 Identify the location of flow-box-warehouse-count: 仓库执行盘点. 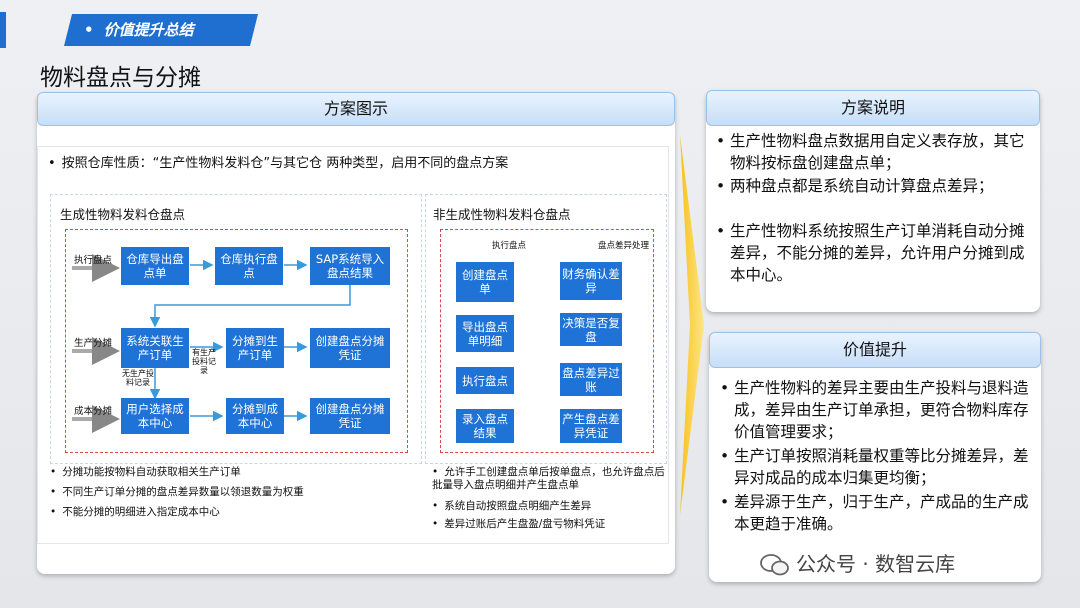
(249, 266).